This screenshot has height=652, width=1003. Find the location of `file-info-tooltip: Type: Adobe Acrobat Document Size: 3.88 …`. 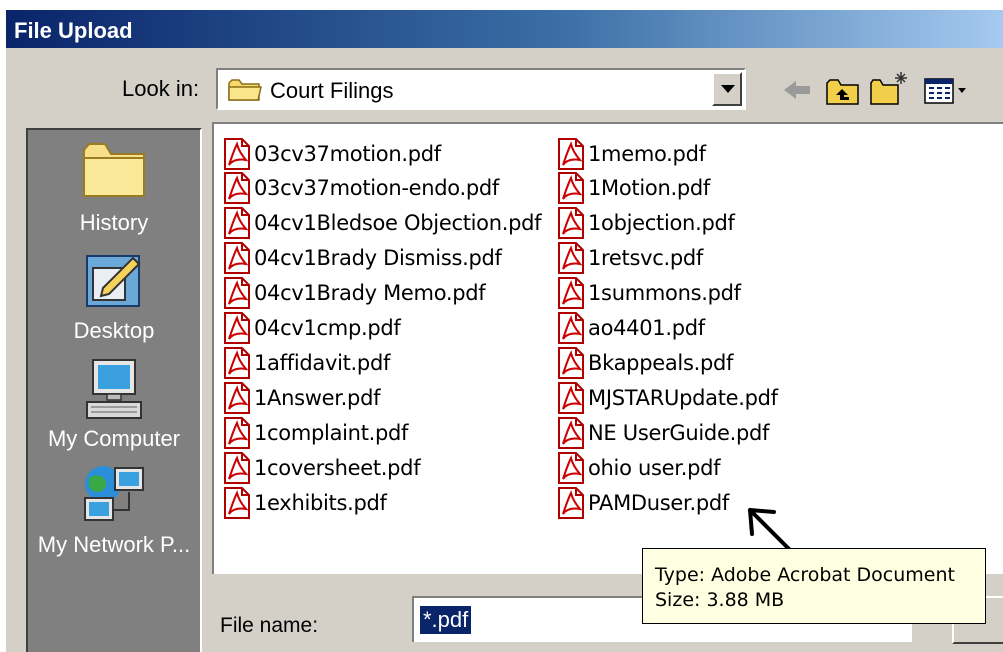

file-info-tooltip: Type: Adobe Acrobat Document Size: 3.88 … is located at coordinates (814, 586).